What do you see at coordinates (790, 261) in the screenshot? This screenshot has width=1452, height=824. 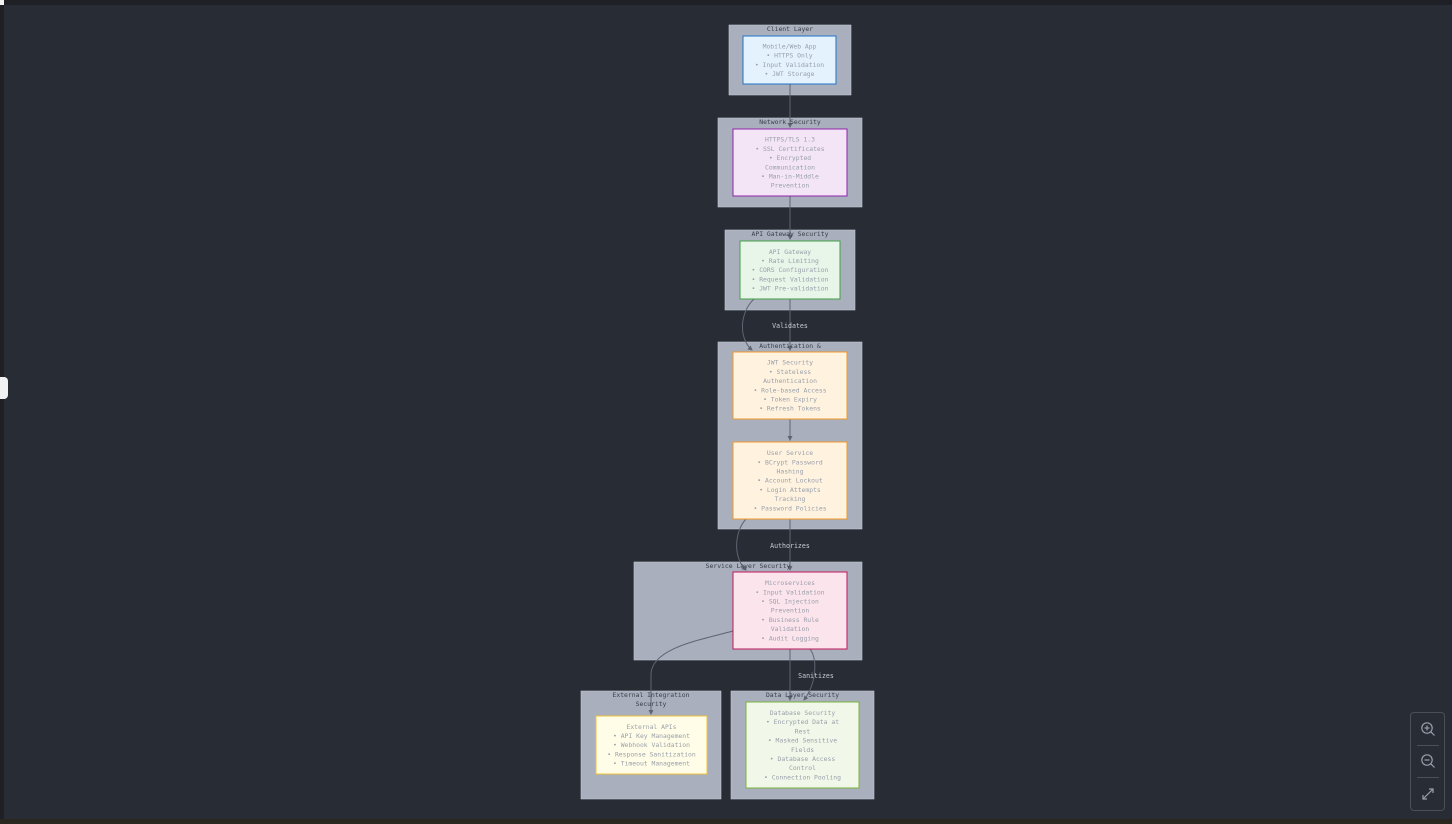 I see `node-text-apigw: • Rate Limiting` at bounding box center [790, 261].